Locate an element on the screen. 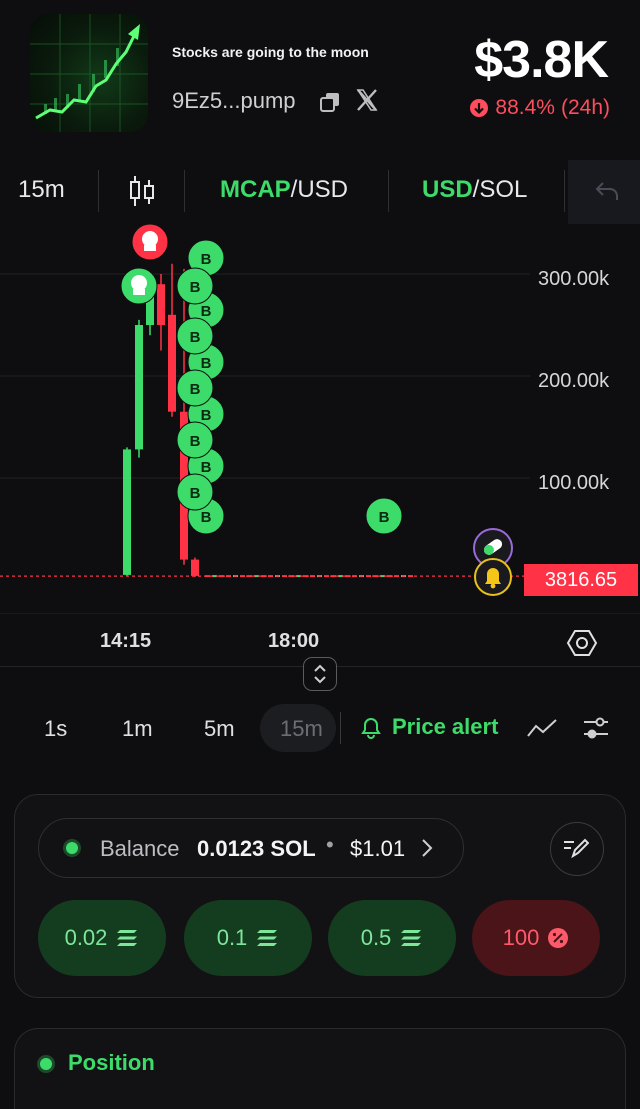 Image resolution: width=640 pixels, height=1109 pixels. balance-sol: 0.0123 SOL is located at coordinates (256, 848).